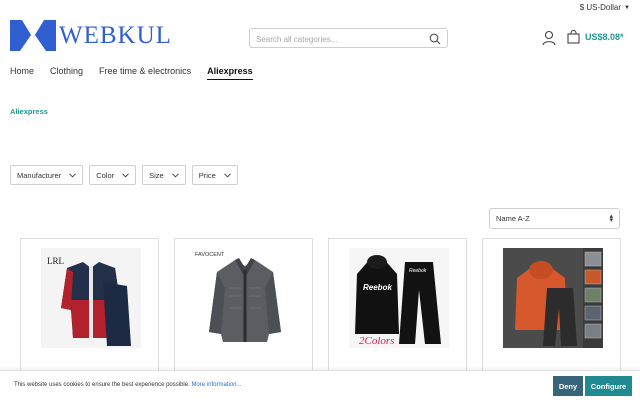  What do you see at coordinates (627, 7) in the screenshot?
I see `caret-down-icon: ▼` at bounding box center [627, 7].